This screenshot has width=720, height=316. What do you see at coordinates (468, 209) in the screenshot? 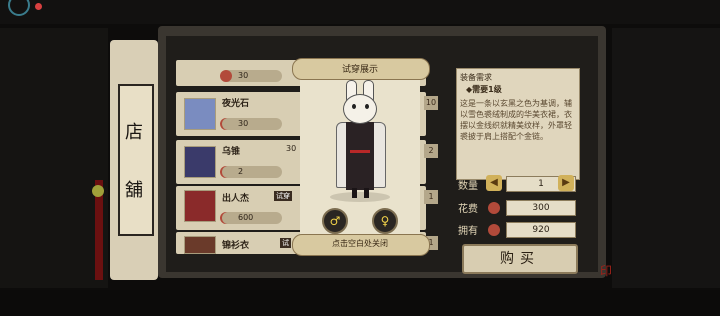
I see `cost-label: 花费` at bounding box center [468, 209].